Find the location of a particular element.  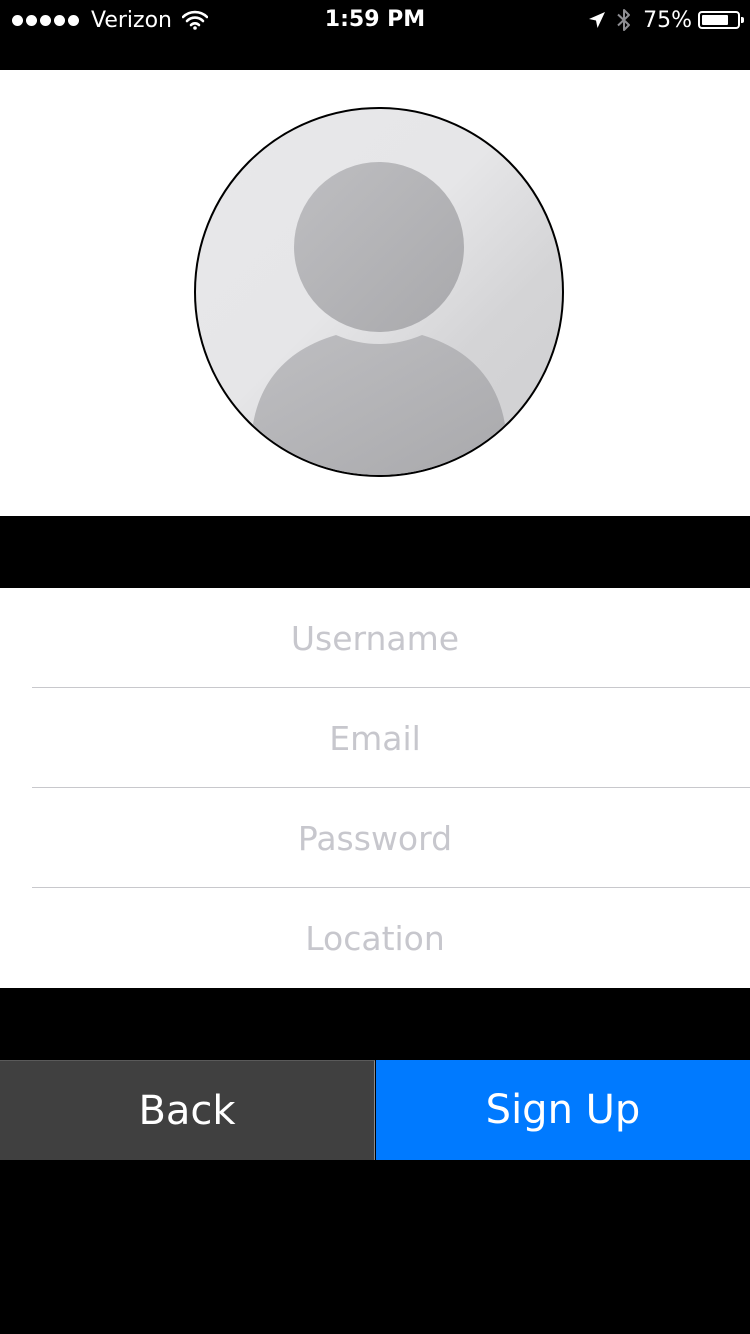

email-row is located at coordinates (375, 738).